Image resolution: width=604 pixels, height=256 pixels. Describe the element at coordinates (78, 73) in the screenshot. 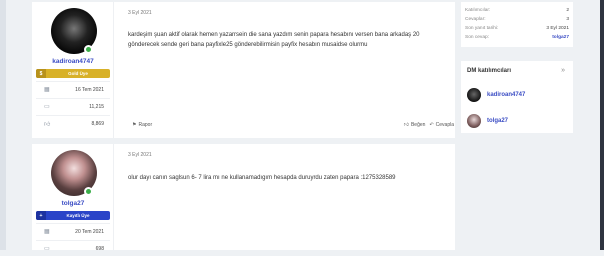

I see `badge-label: Gold Üye` at that location.